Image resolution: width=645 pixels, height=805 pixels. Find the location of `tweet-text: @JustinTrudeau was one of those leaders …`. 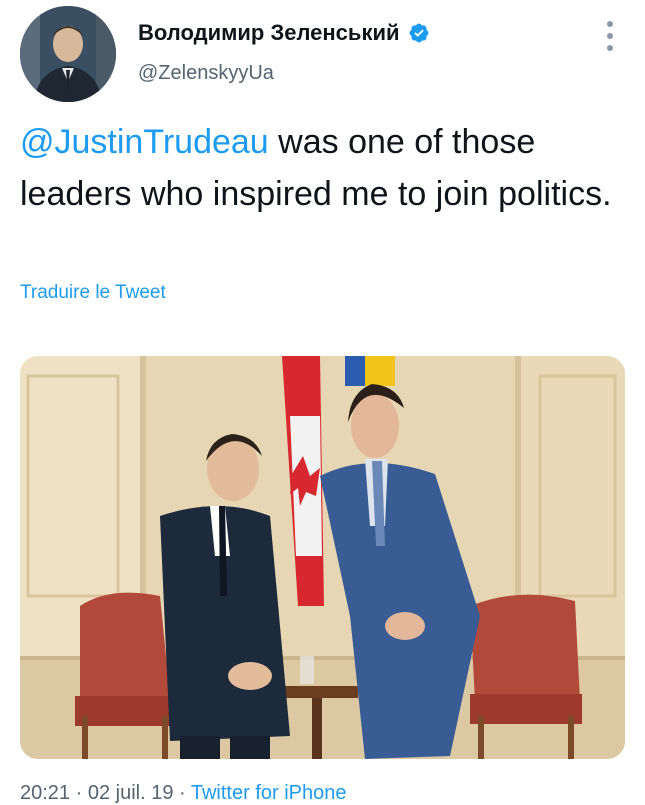

tweet-text: @JustinTrudeau was one of those leaders … is located at coordinates (322, 168).